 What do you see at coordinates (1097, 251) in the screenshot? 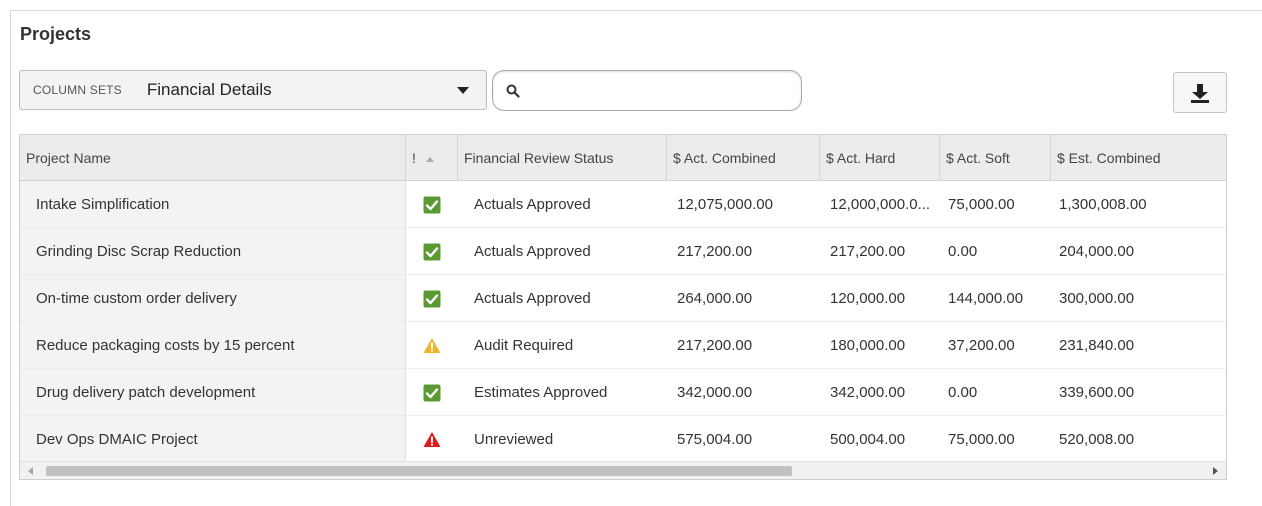
I see `cell-est-combined: 204,000.00` at bounding box center [1097, 251].